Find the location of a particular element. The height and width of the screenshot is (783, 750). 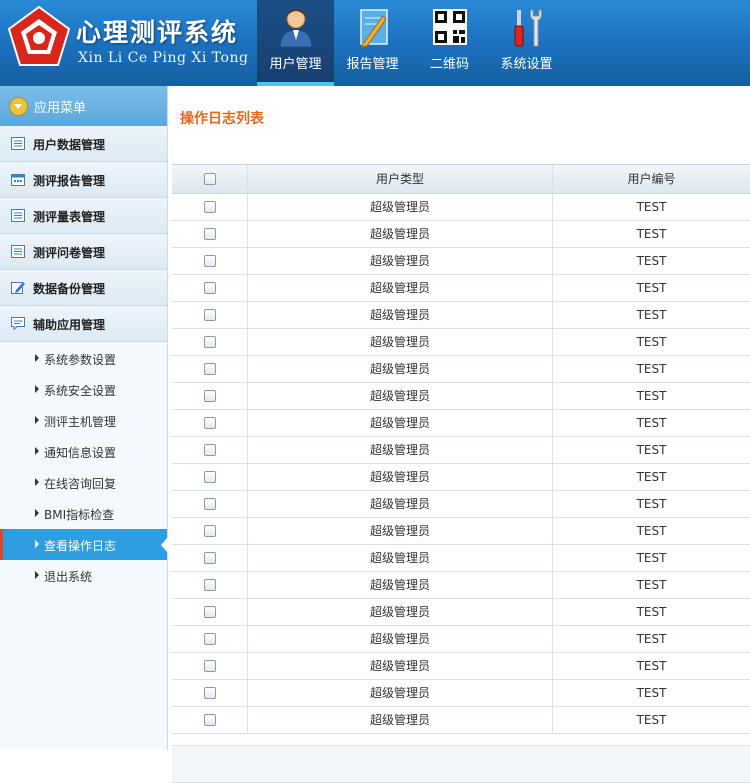

nav-qrcode: 二维码 is located at coordinates (449, 43).